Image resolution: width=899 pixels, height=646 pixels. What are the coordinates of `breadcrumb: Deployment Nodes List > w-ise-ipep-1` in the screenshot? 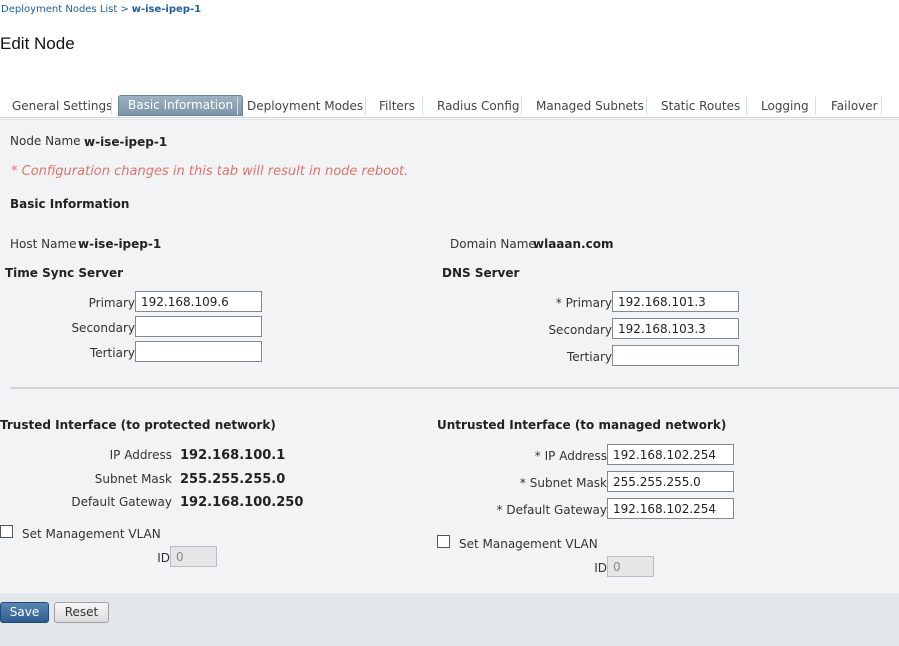 It's located at (101, 9).